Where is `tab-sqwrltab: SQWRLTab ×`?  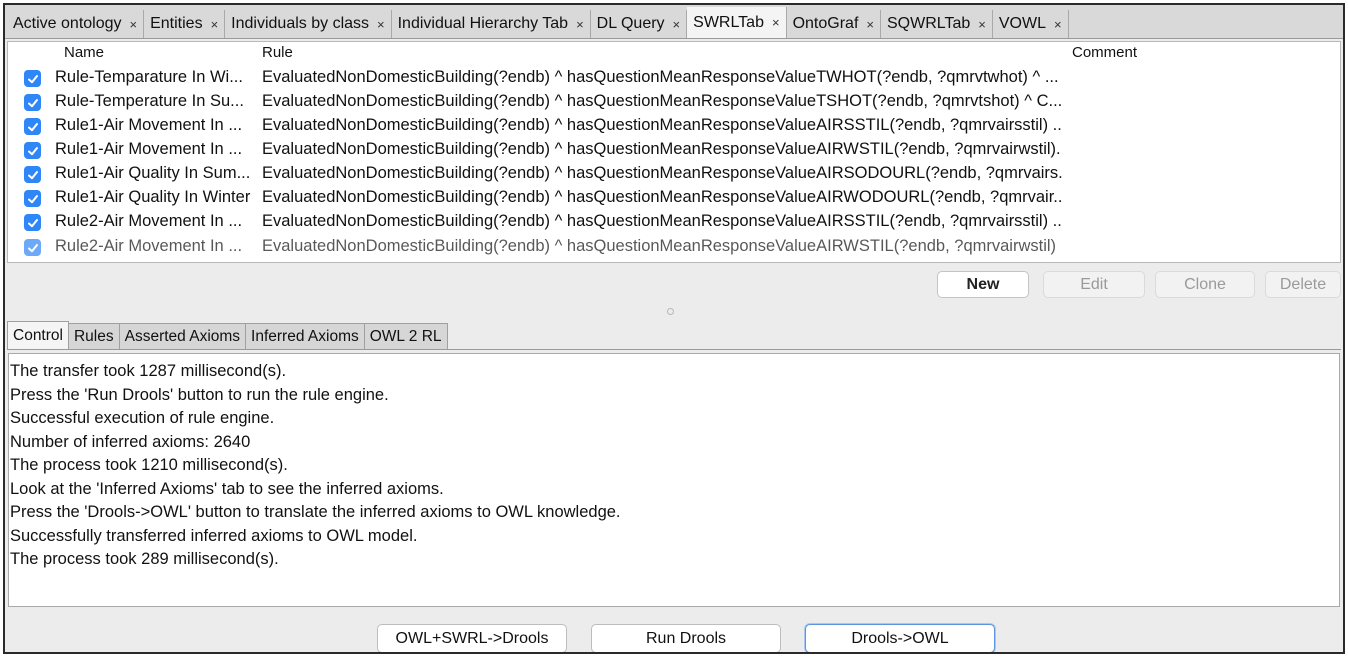
tab-sqwrltab: SQWRLTab × is located at coordinates (936, 24).